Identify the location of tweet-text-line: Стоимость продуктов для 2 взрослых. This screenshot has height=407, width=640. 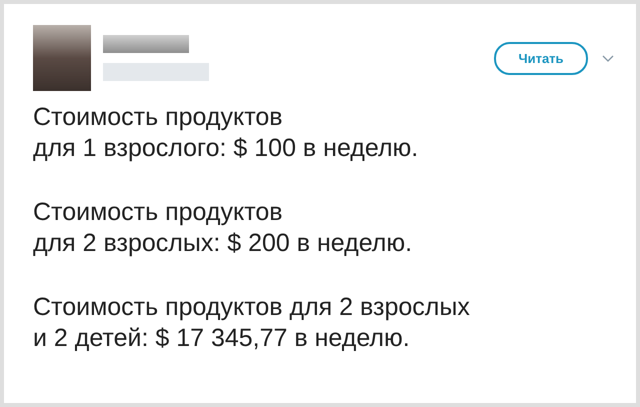
(252, 307).